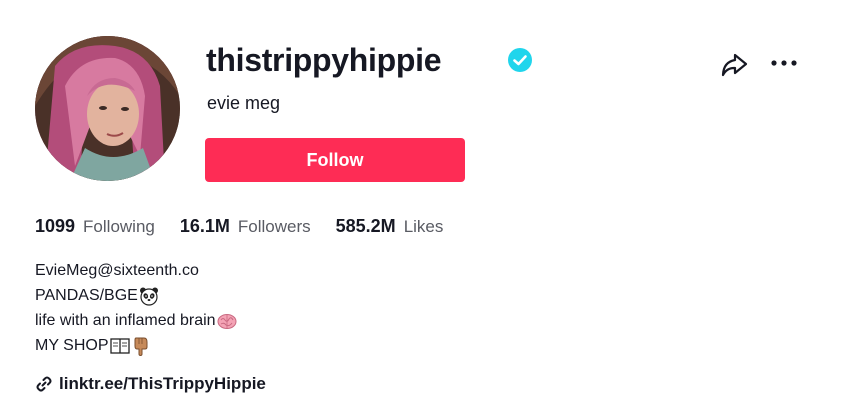  What do you see at coordinates (72, 345) in the screenshot?
I see `bio-text: MY SHOP` at bounding box center [72, 345].